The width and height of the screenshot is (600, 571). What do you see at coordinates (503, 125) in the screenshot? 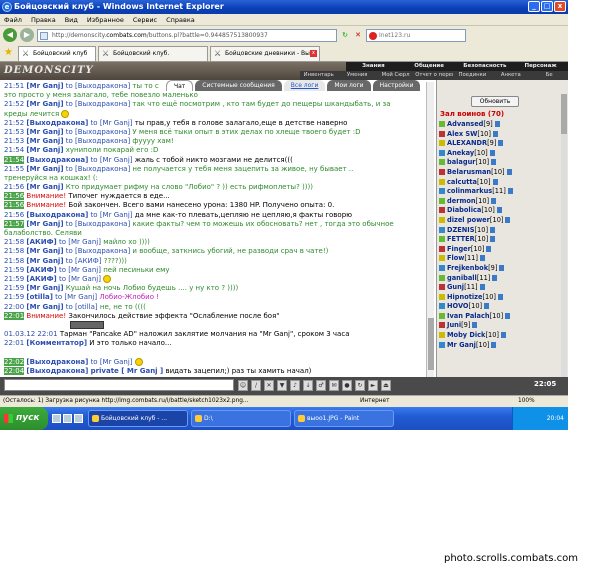
I see `player-item: Advansed[9]` at bounding box center [503, 125].